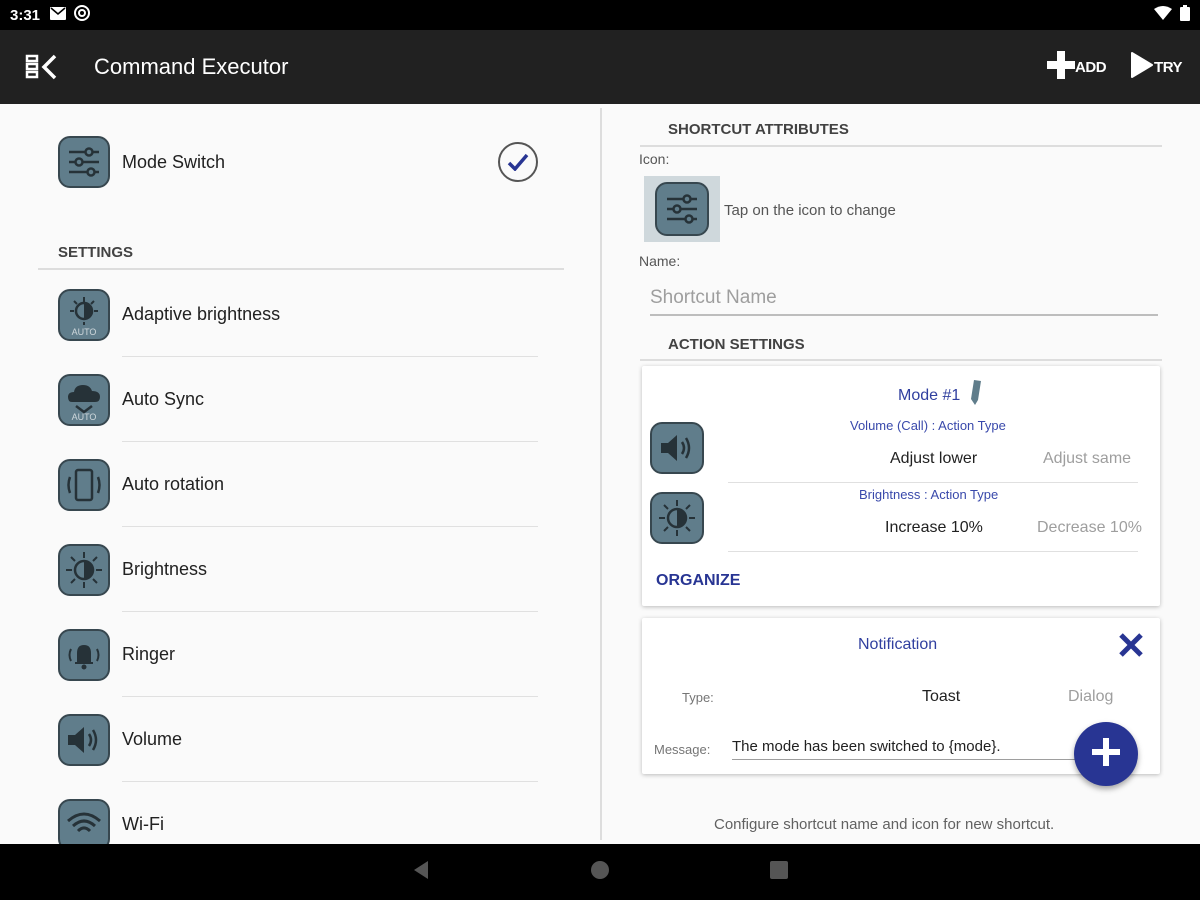 Image resolution: width=1200 pixels, height=900 pixels. What do you see at coordinates (298, 654) in the screenshot?
I see `setting-item-ringer: Ringer` at bounding box center [298, 654].